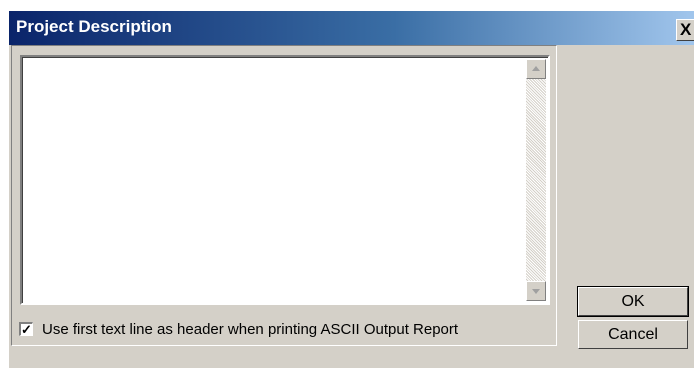 The height and width of the screenshot is (368, 694). I want to click on arrow-up-icon, so click(536, 68).